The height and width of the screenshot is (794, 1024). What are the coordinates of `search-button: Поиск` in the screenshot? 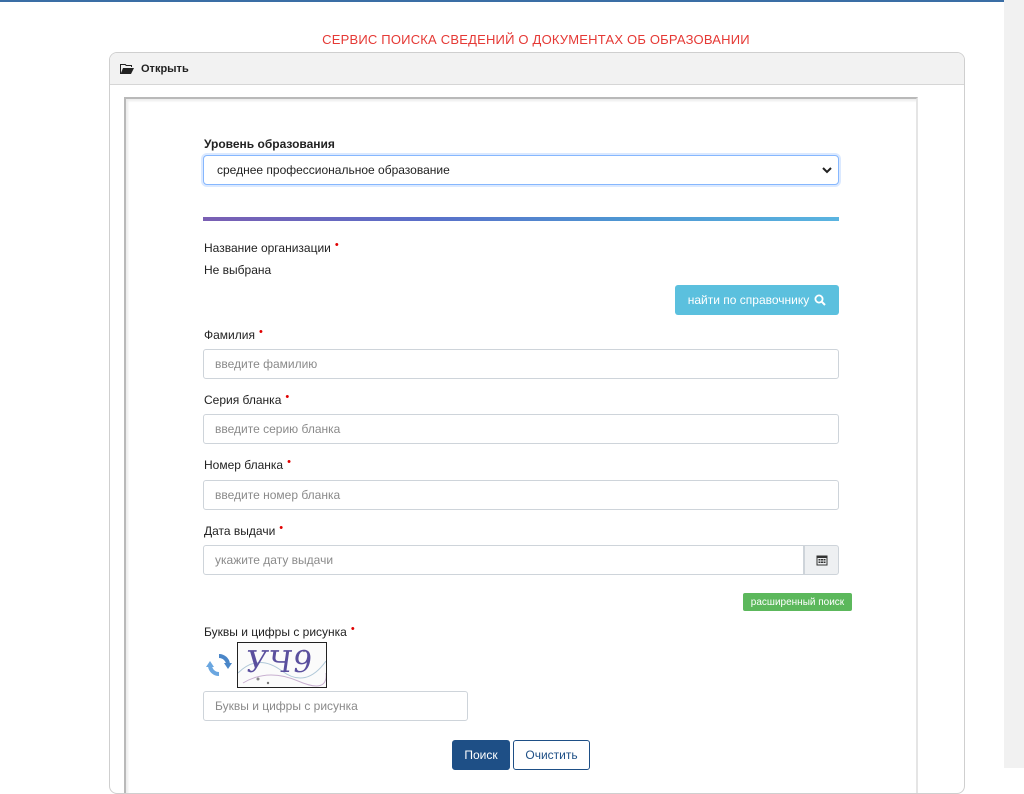 It's located at (481, 755).